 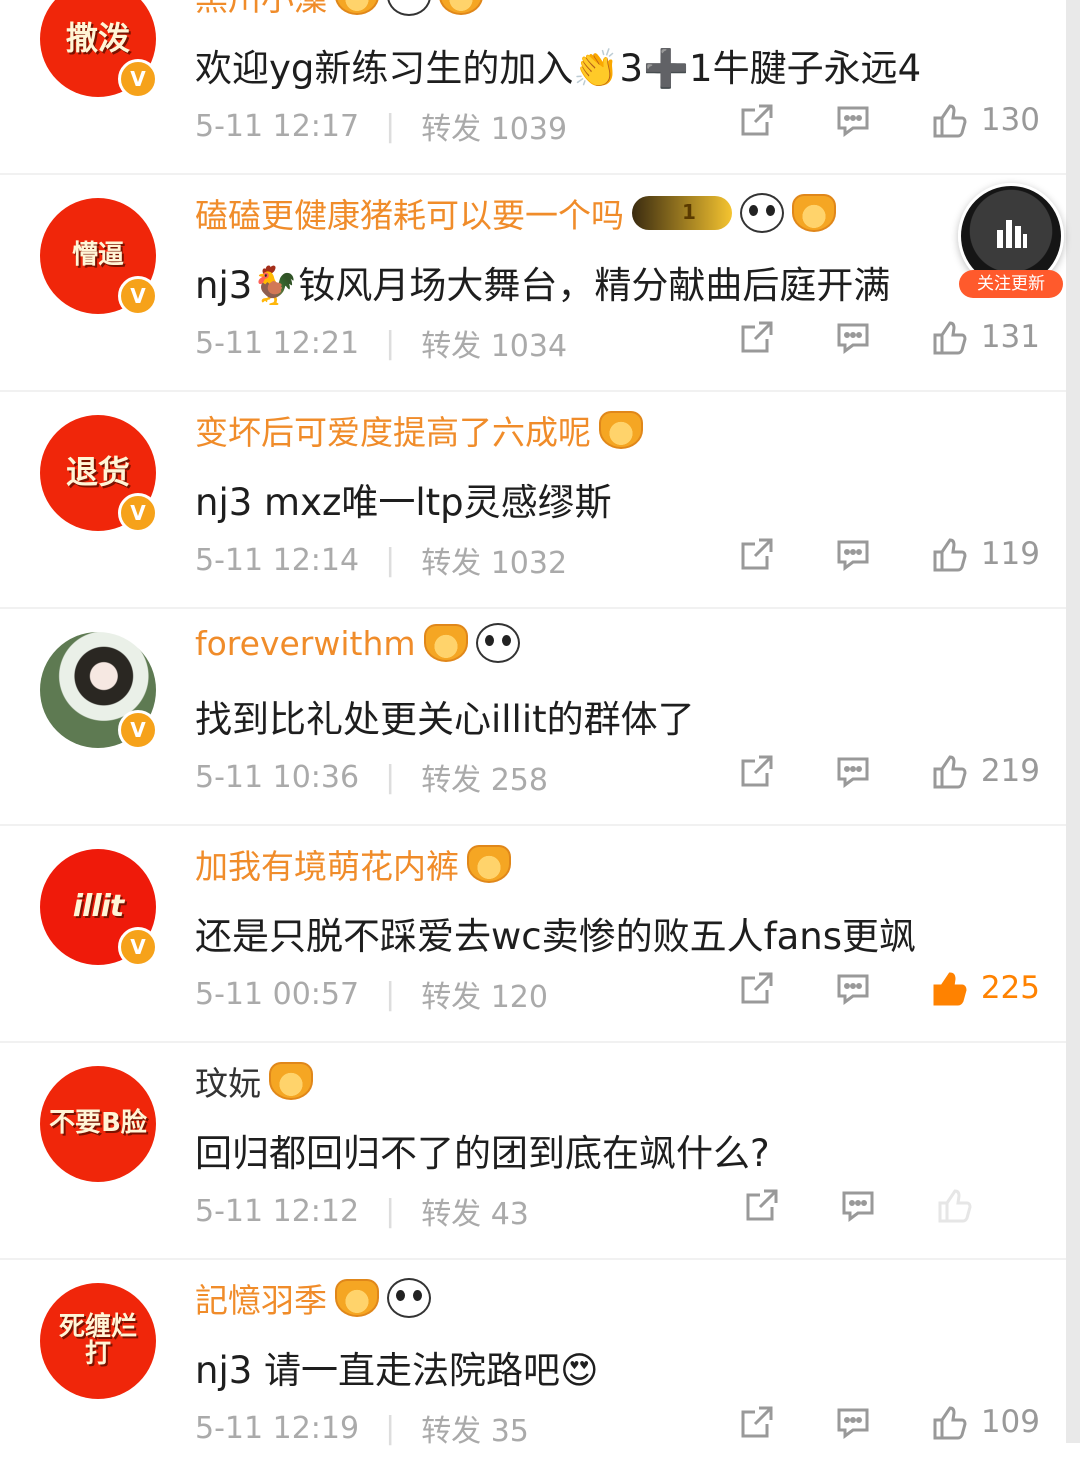 I want to click on timestamp: 5-11 00:57, so click(x=277, y=994).